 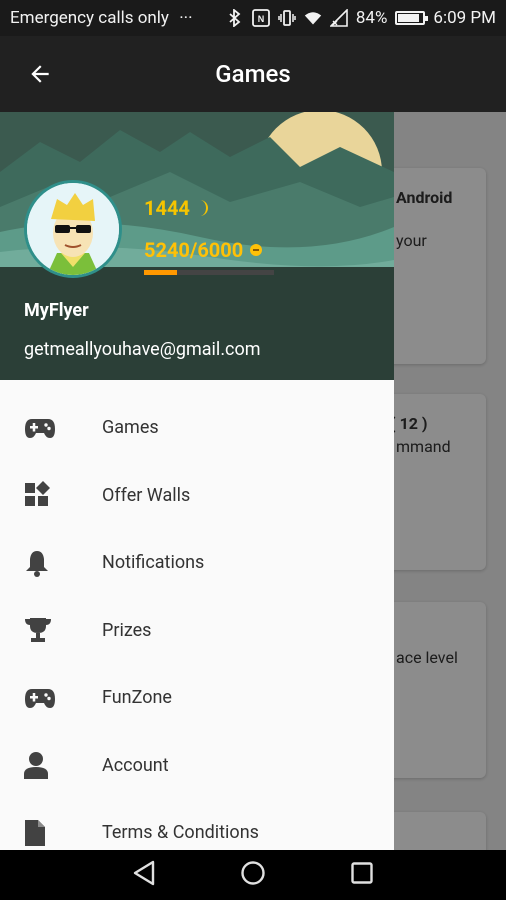 I want to click on triangle-back-icon, so click(x=144, y=873).